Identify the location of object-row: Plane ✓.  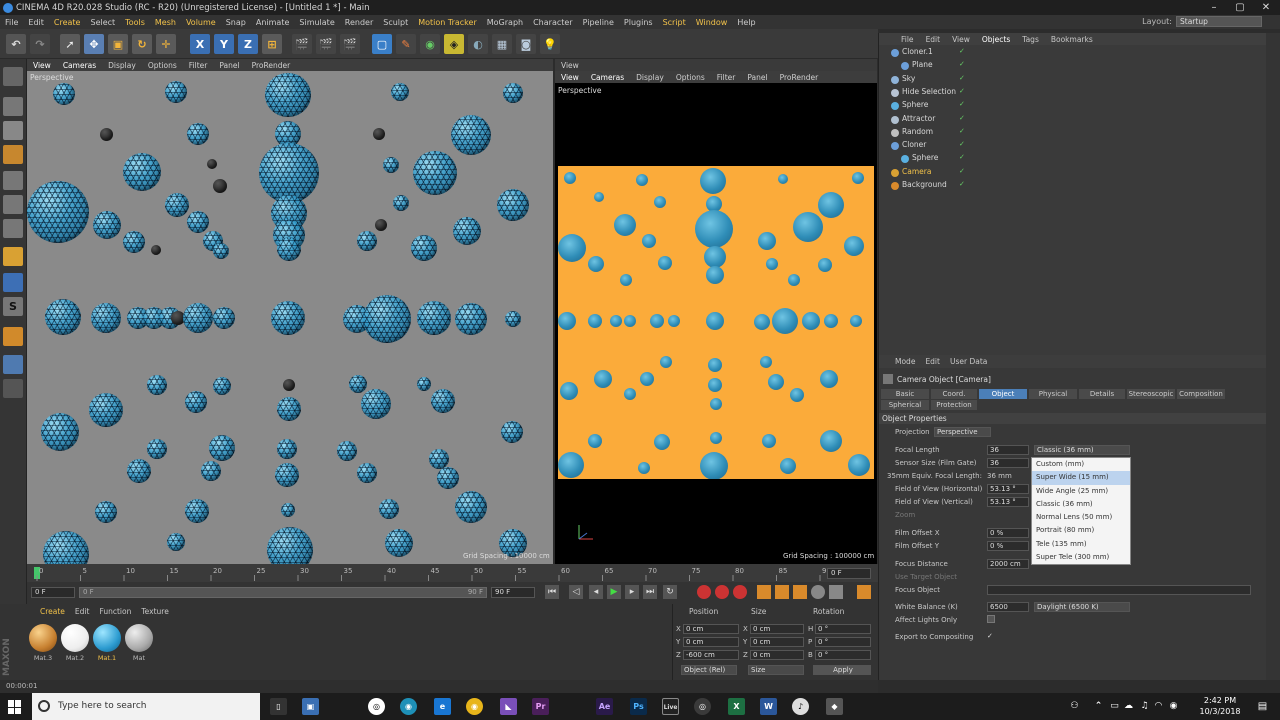
(1074, 66).